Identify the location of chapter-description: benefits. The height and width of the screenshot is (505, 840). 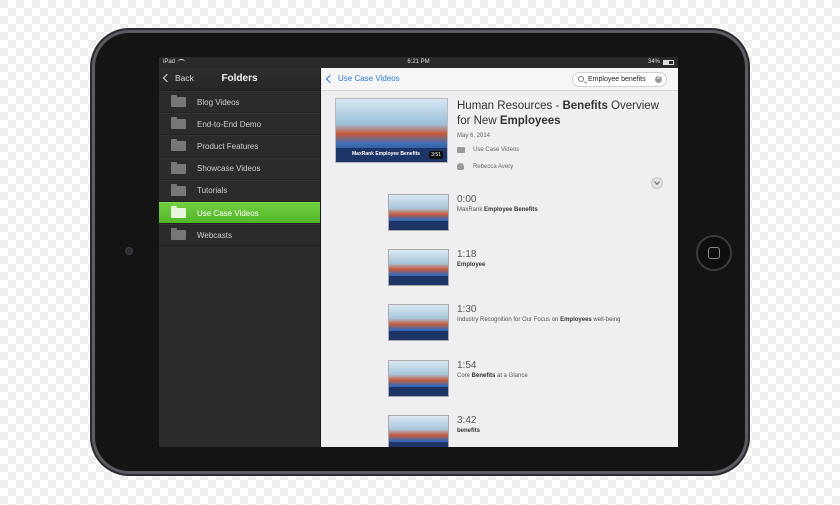
(469, 431).